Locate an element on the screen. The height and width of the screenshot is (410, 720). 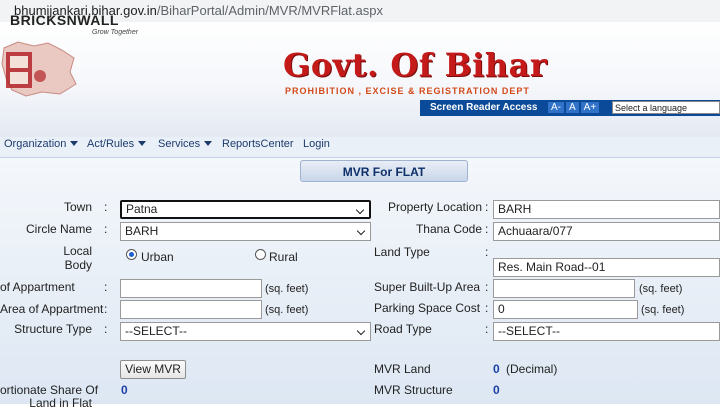
mvr-structure-value: 0 is located at coordinates (496, 390).